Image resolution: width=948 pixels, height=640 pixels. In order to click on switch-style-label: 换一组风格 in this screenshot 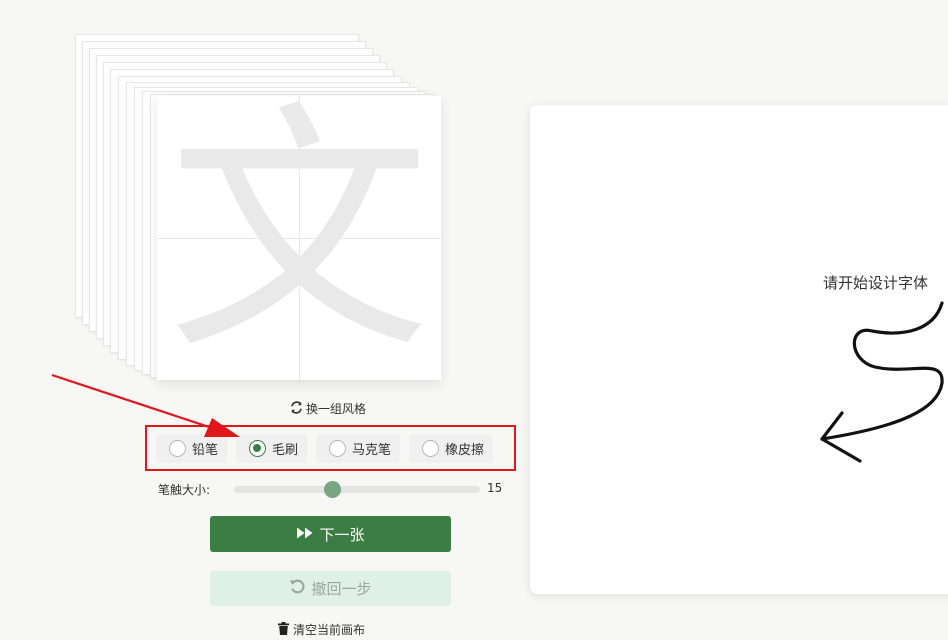, I will do `click(336, 409)`.